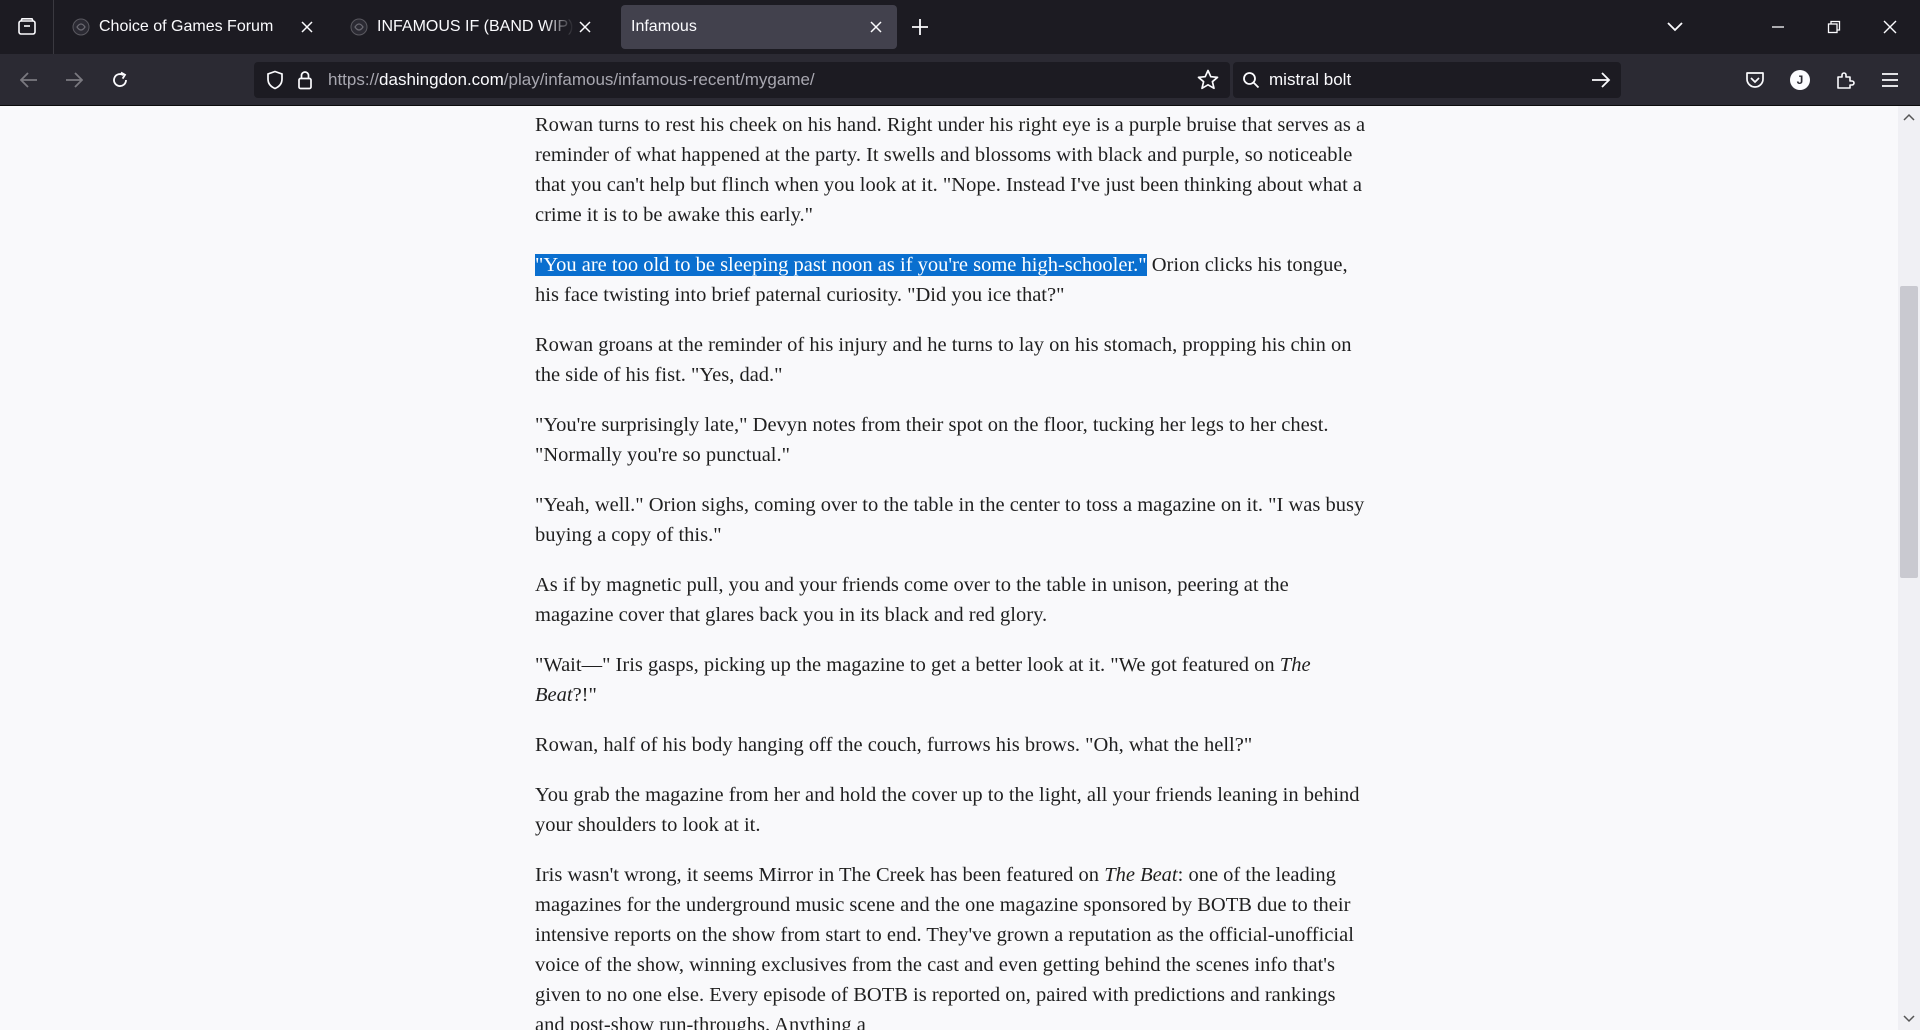 This screenshot has height=1030, width=1920. I want to click on tab-infamous-forum-thread: INFAMOUS IF (BAND WIP) CHAPTER, so click(471, 27).